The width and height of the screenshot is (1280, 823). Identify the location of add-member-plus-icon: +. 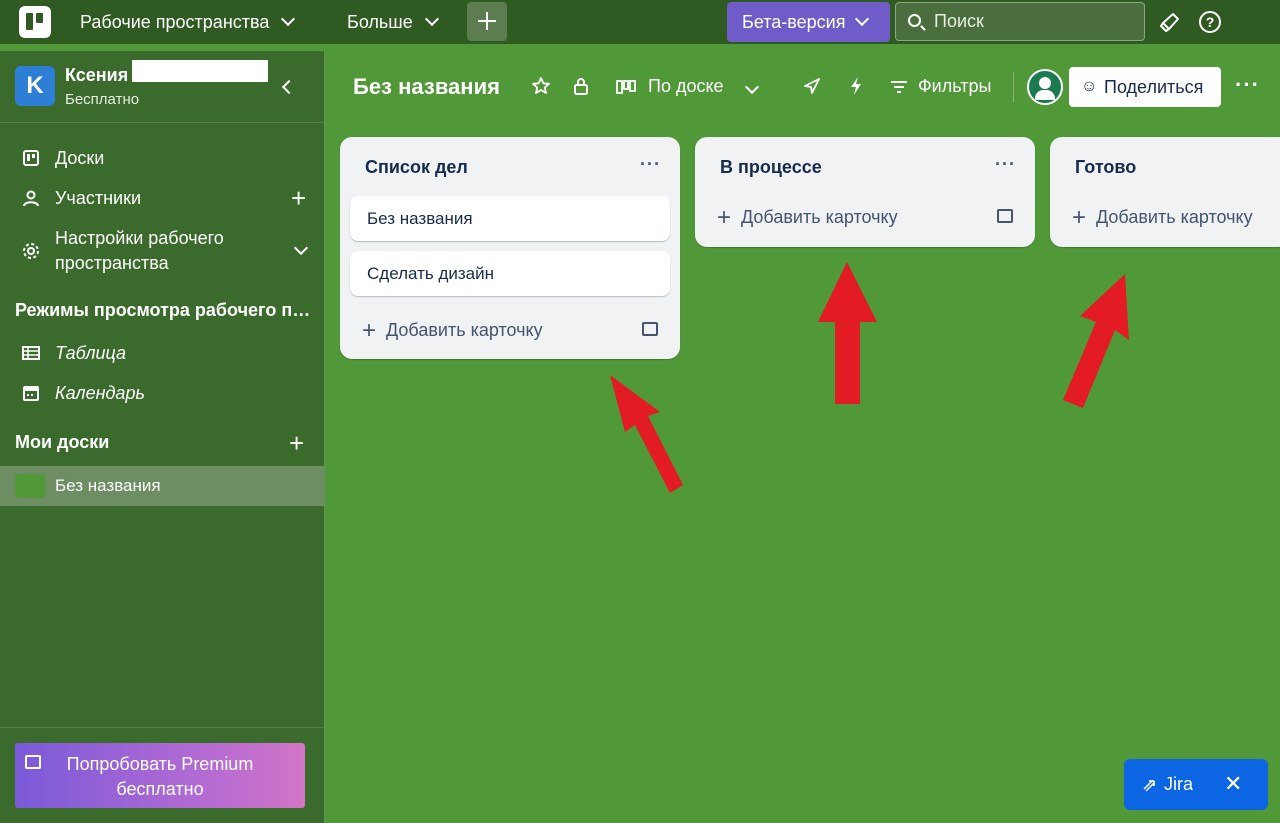
(298, 198).